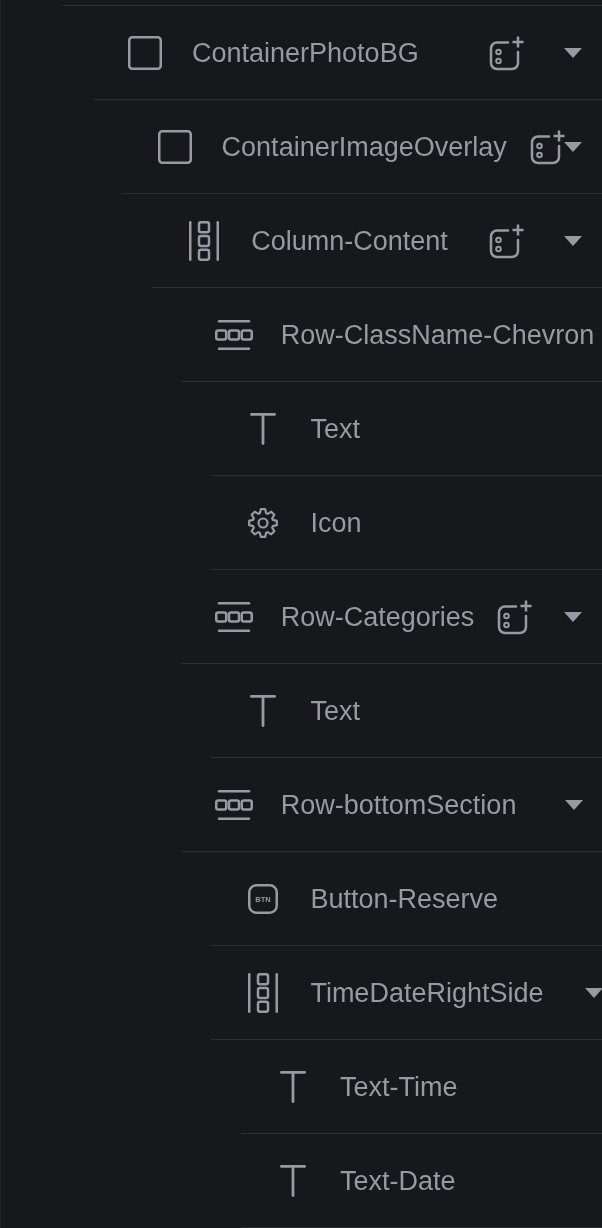 The height and width of the screenshot is (1228, 602). Describe the element at coordinates (398, 1180) in the screenshot. I see `tree-item-label: Text-Date` at that location.